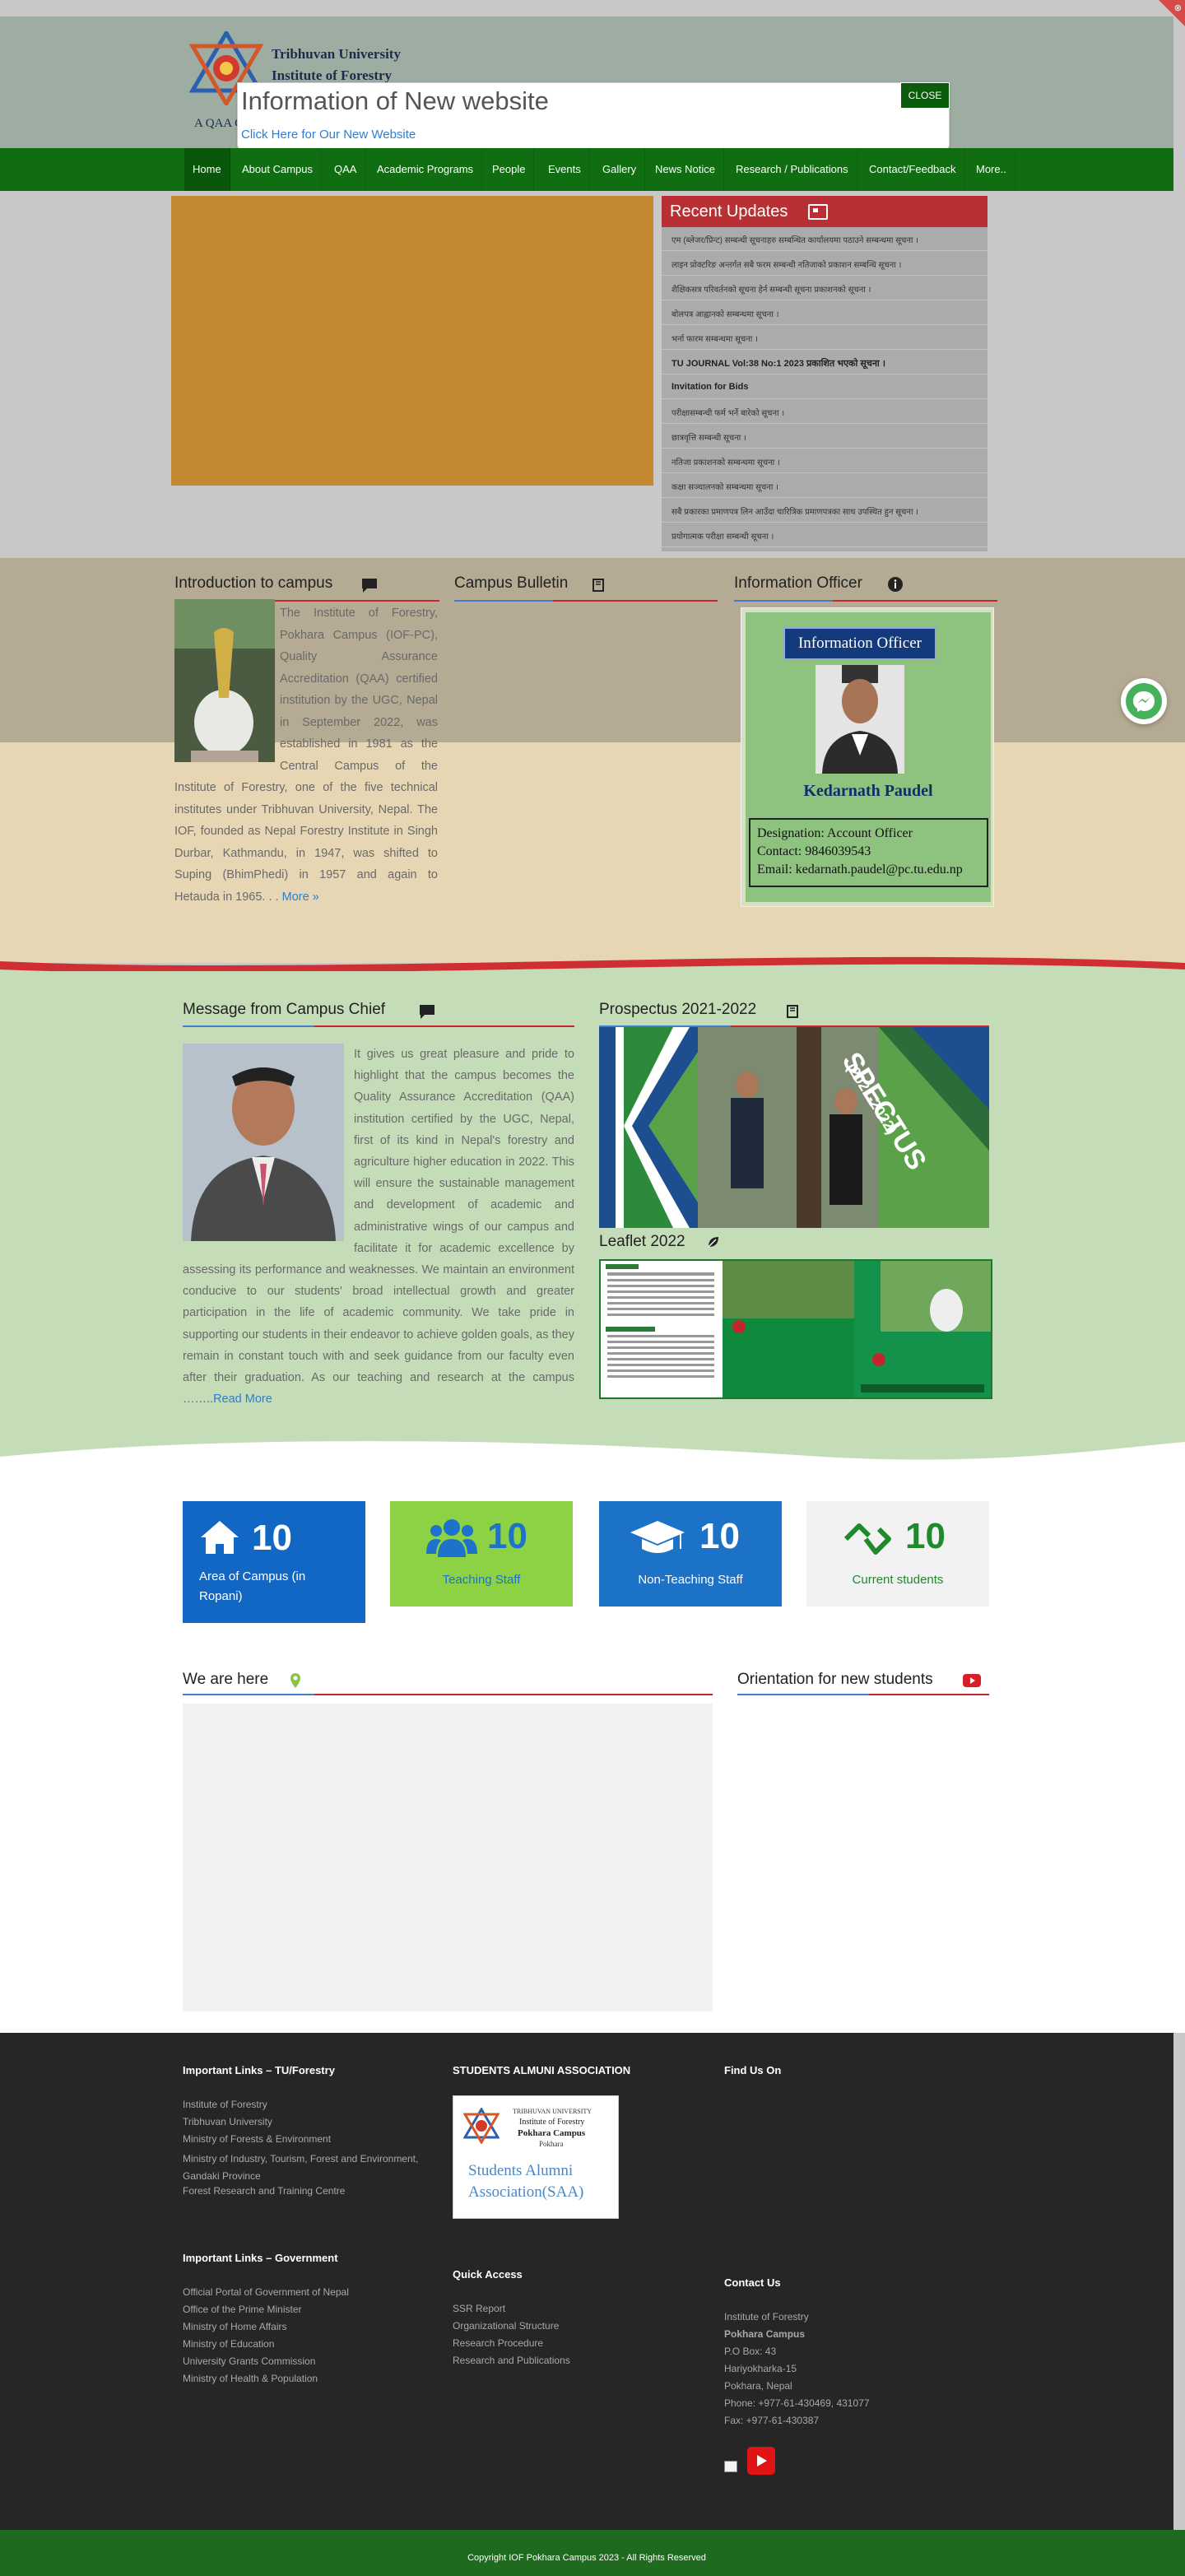 Image resolution: width=1185 pixels, height=2576 pixels. What do you see at coordinates (498, 2343) in the screenshot?
I see `footer-link: Research Procedure` at bounding box center [498, 2343].